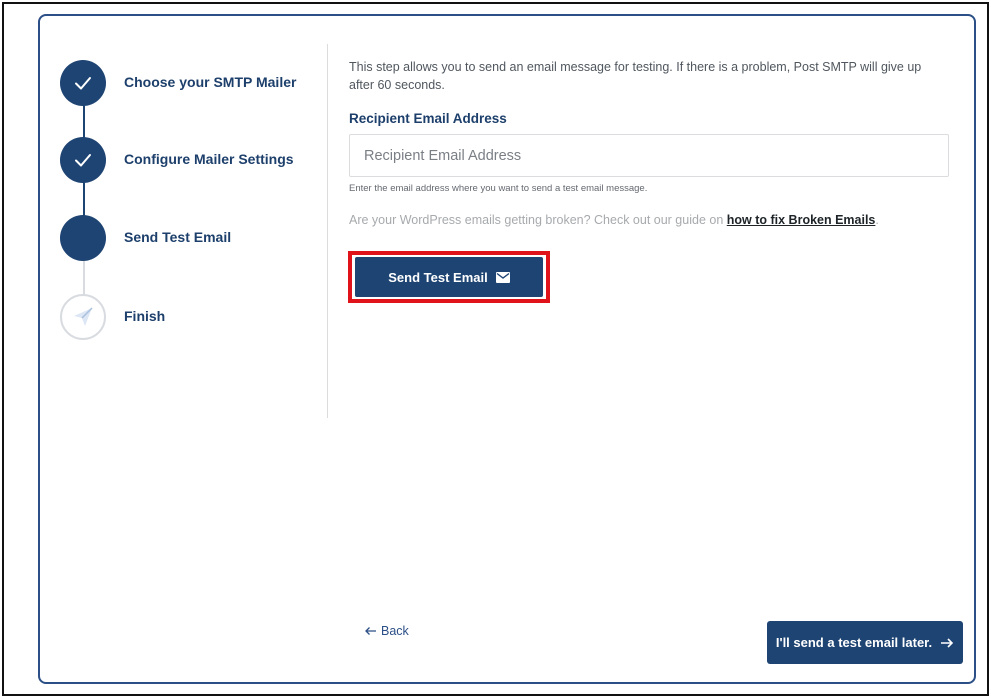  What do you see at coordinates (649, 155) in the screenshot?
I see `recipient-email-input` at bounding box center [649, 155].